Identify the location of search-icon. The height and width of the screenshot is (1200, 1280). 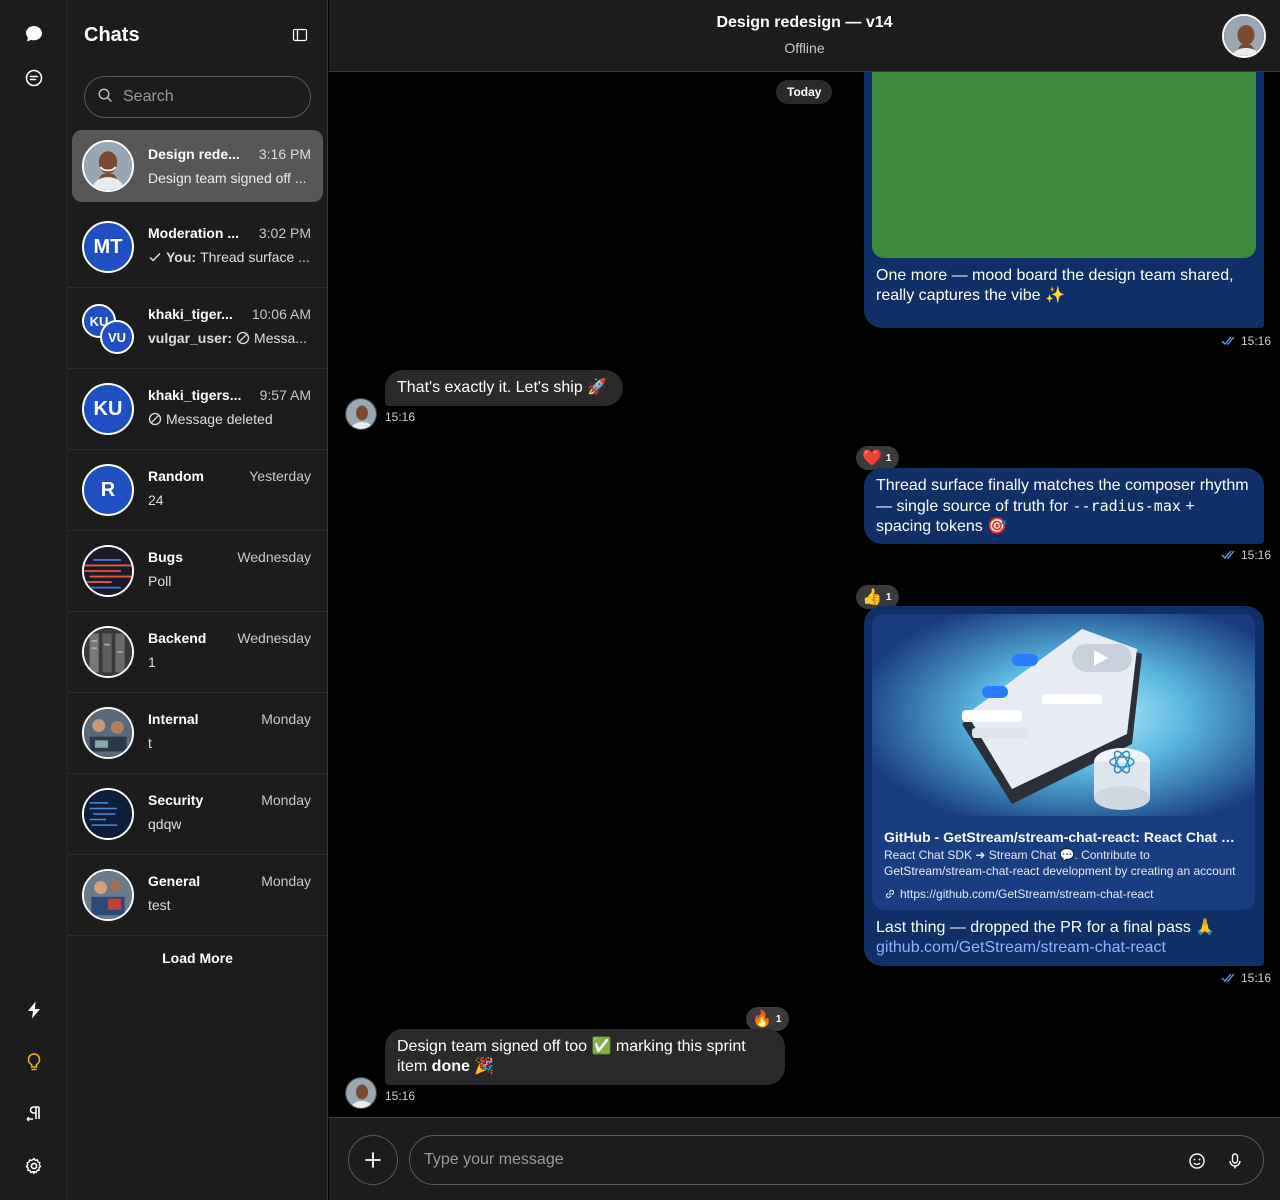
(105, 97).